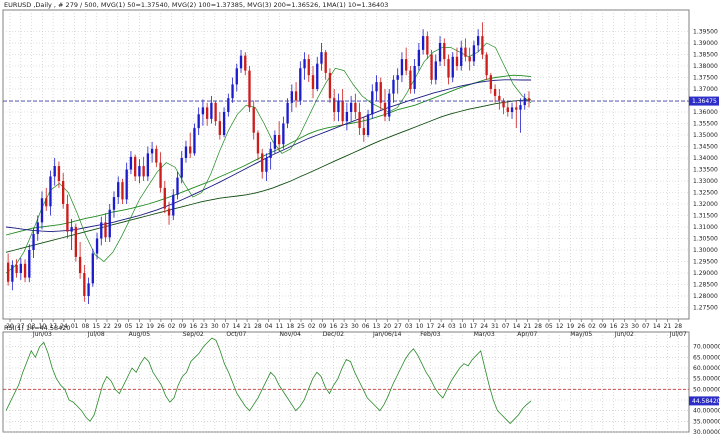  I want to click on rsi-current-label: 44.58420, so click(706, 401).